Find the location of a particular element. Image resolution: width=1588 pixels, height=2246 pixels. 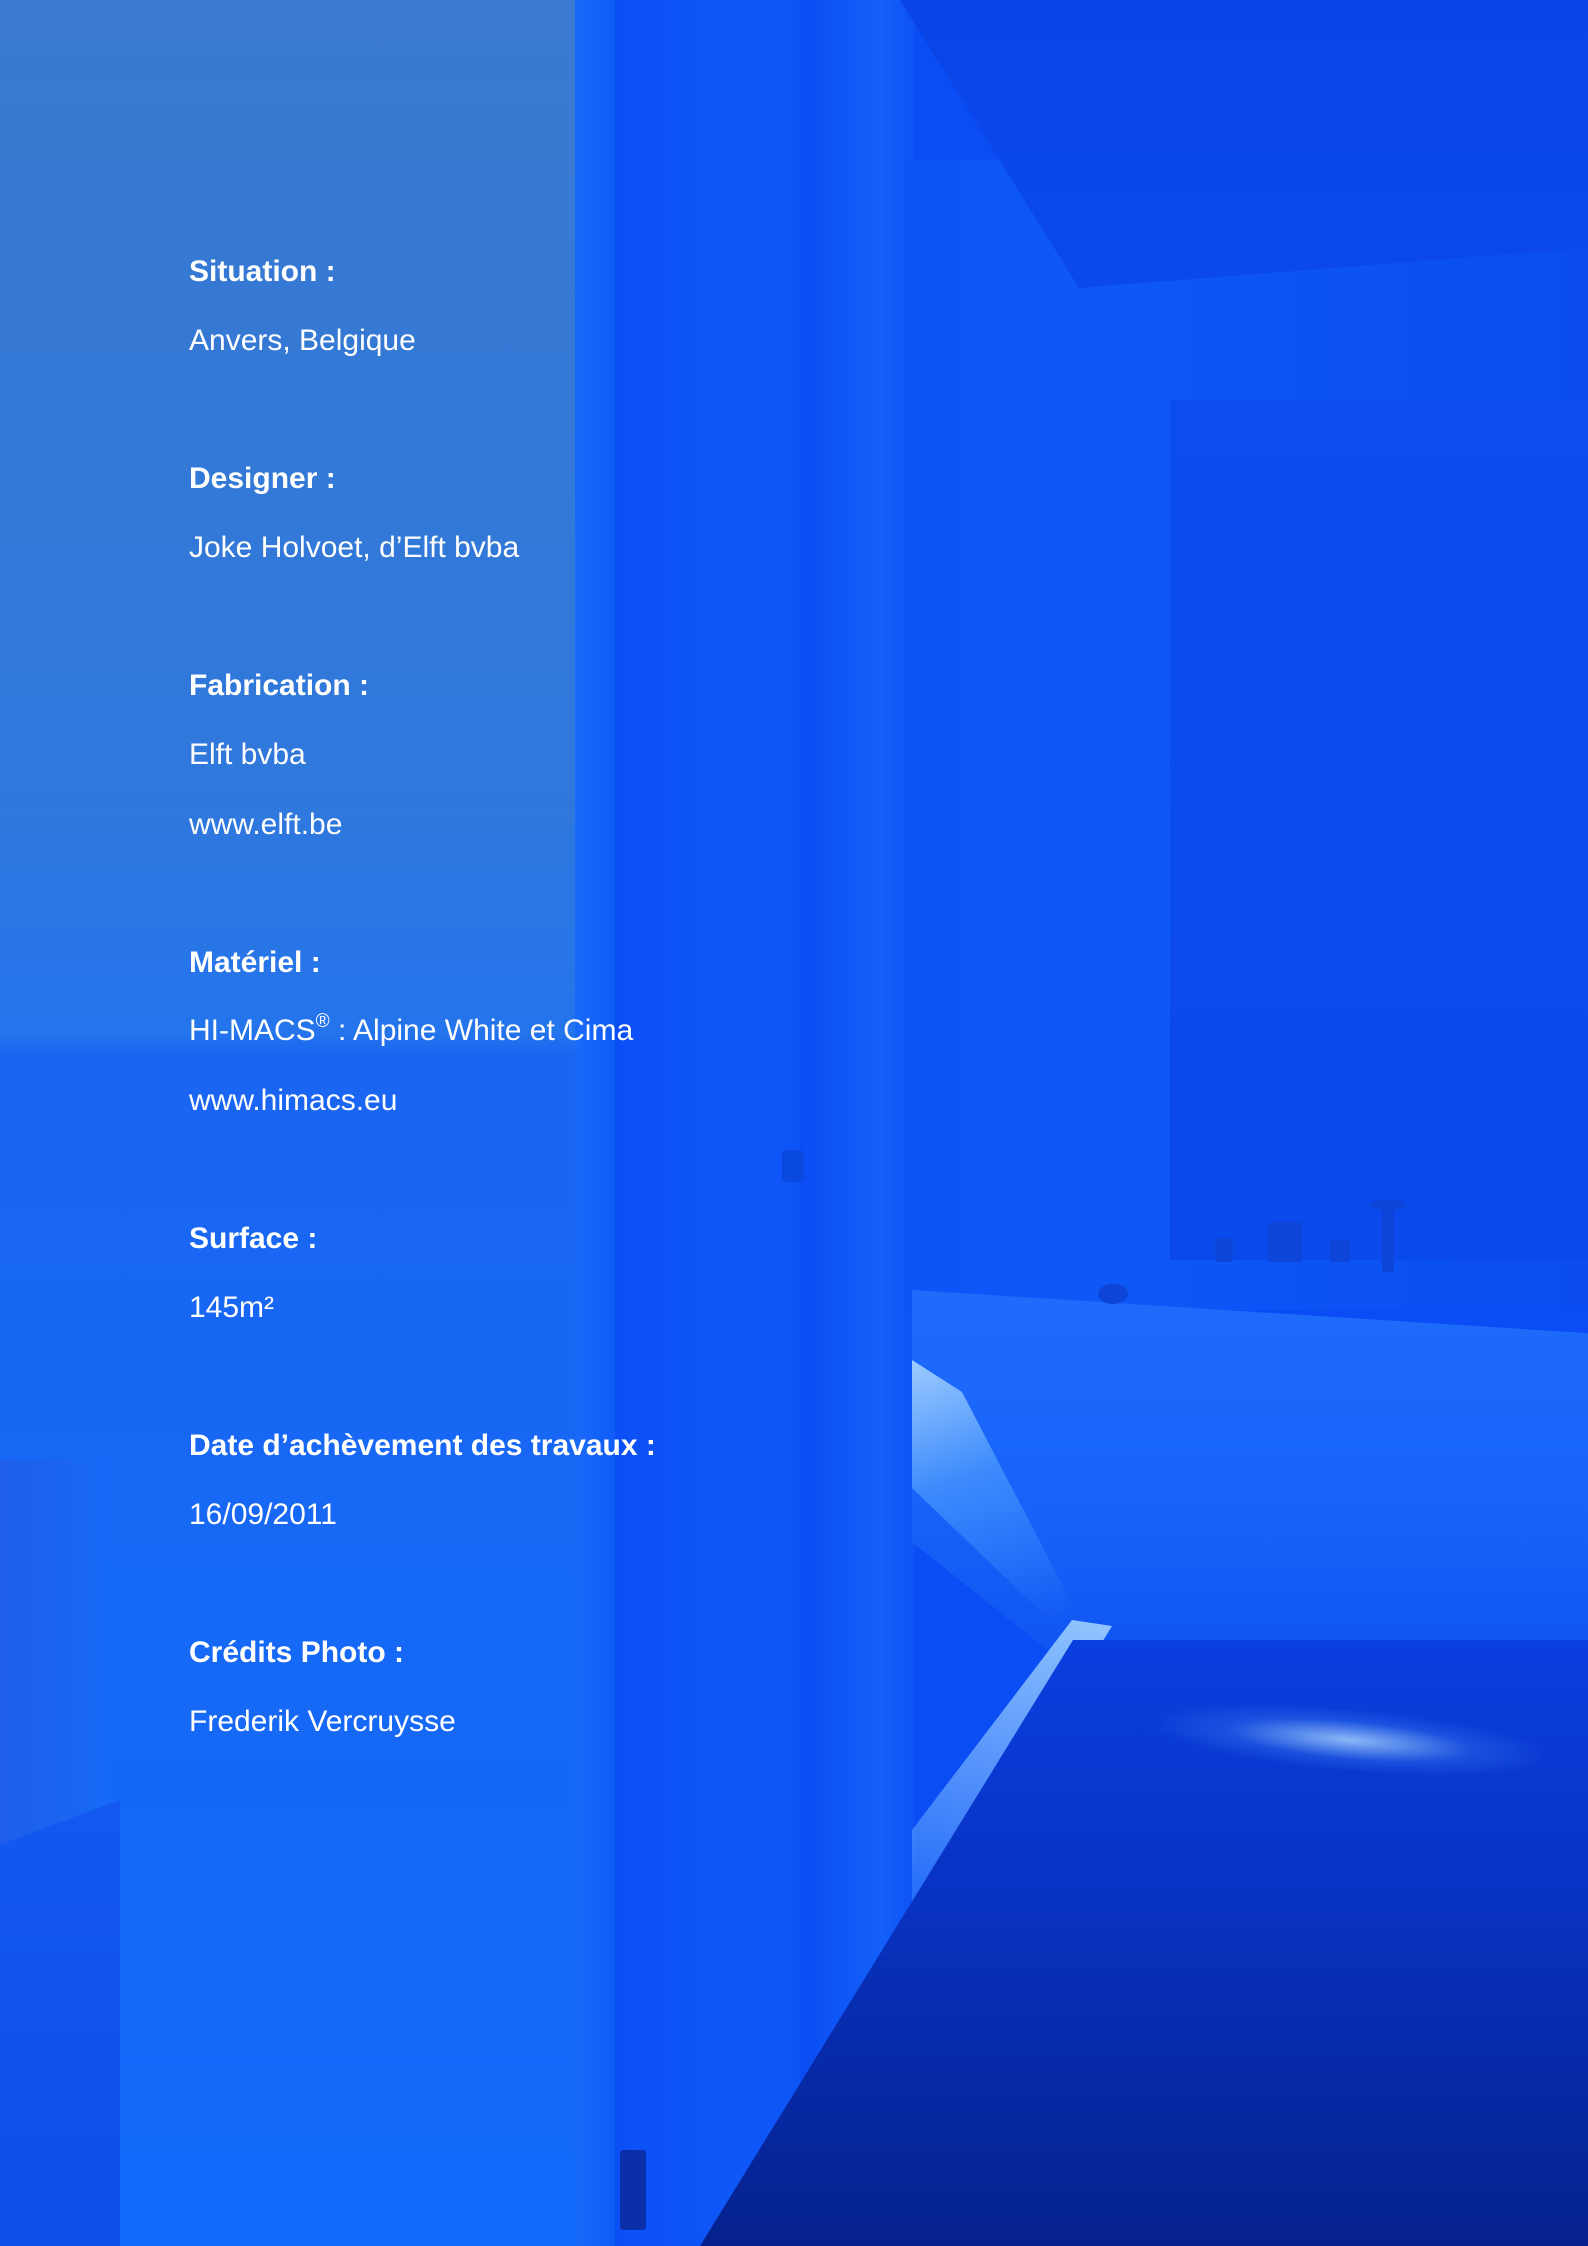

materiel-label: Matériel : is located at coordinates (255, 962).